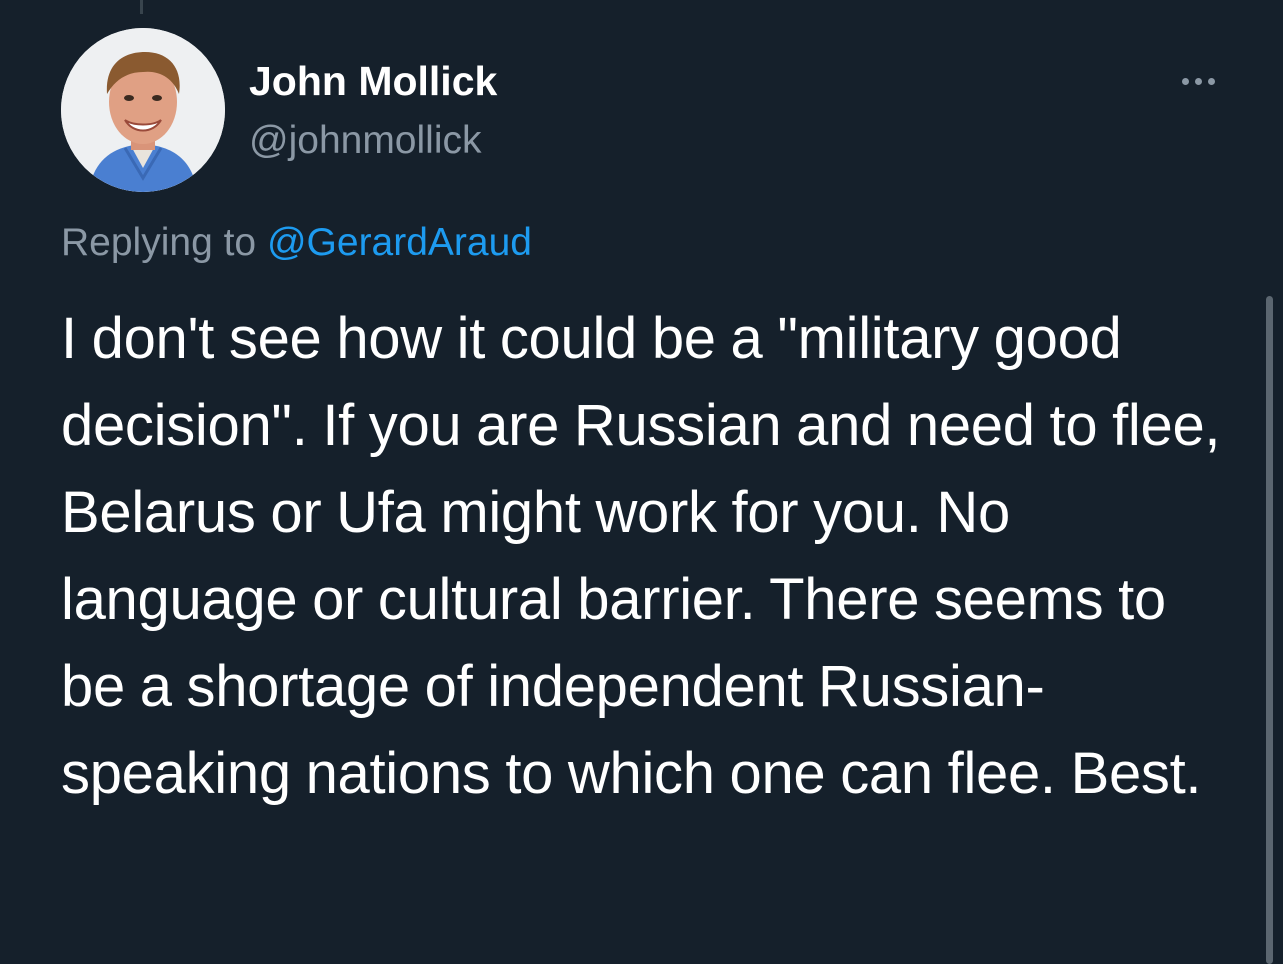  What do you see at coordinates (164, 242) in the screenshot?
I see `replying-to-label: Replying to` at bounding box center [164, 242].